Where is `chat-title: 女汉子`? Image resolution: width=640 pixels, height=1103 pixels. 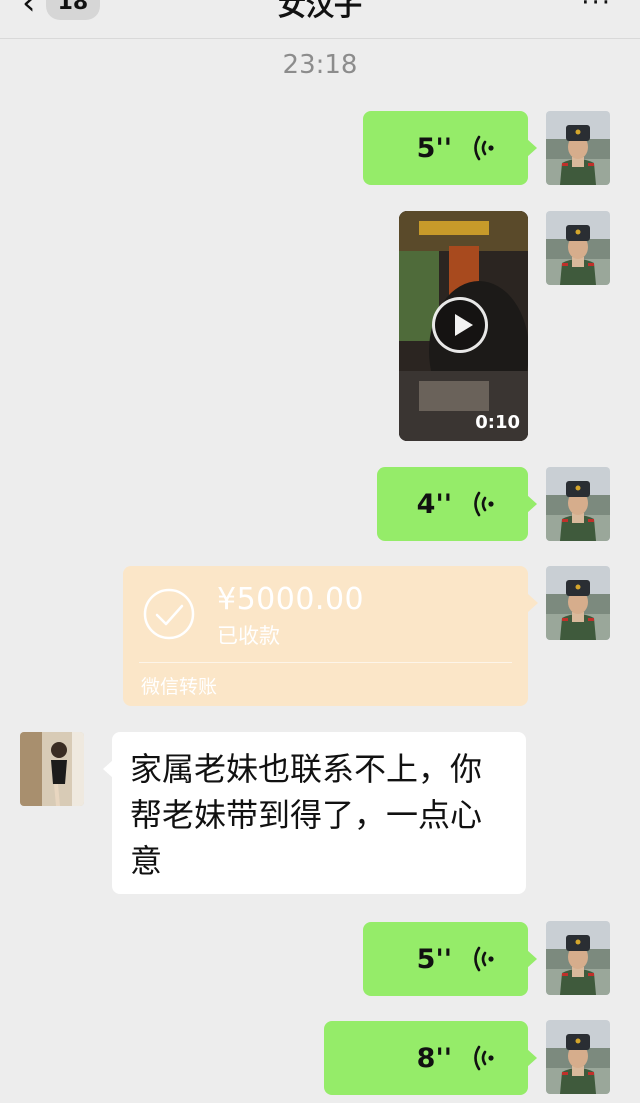 chat-title: 女汉子 is located at coordinates (319, 11).